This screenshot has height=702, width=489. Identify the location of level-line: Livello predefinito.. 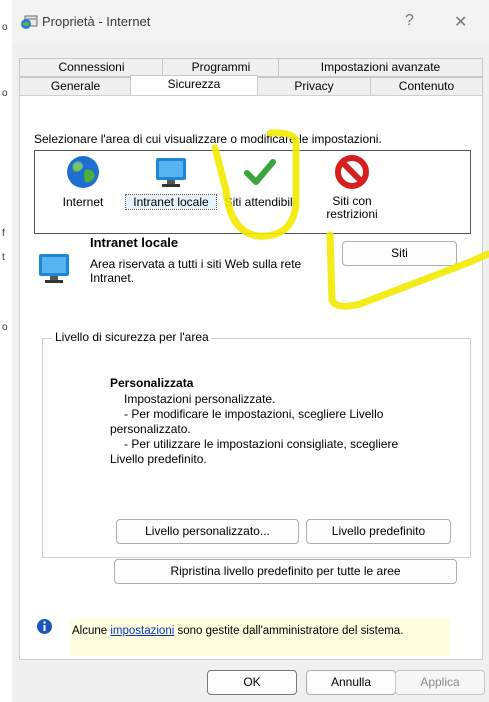
(158, 459).